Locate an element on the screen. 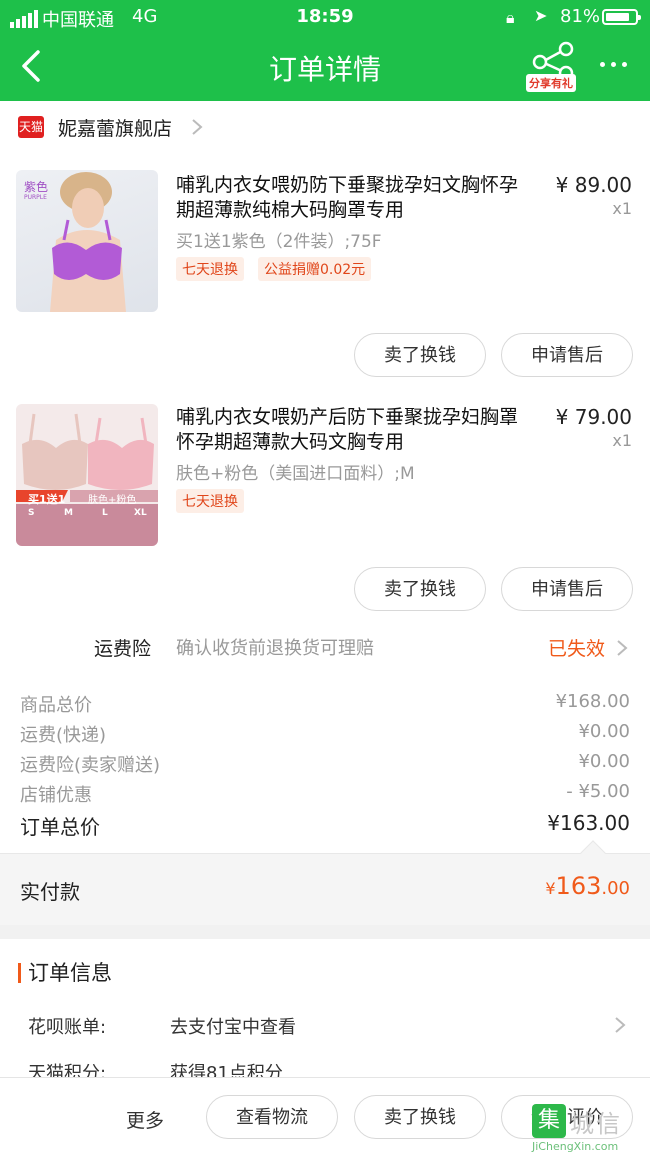  huabei-bill-row: 花呗账单: 去支付宝中查看 is located at coordinates (325, 1025).